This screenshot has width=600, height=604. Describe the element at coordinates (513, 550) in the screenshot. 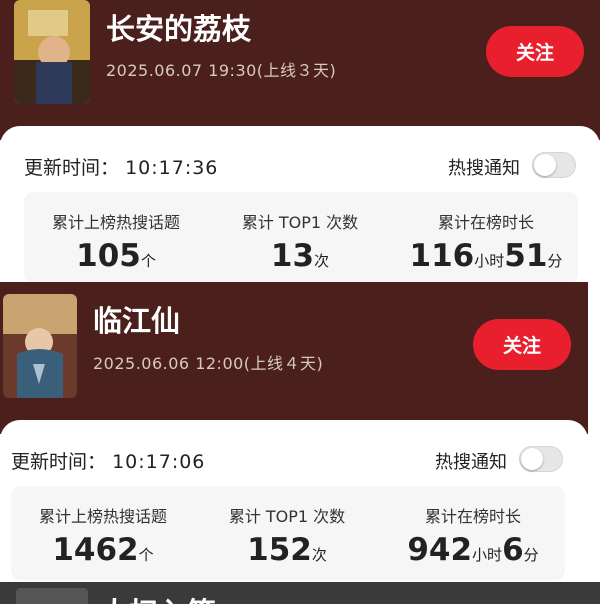

I see `stat-minutes-2: 6` at that location.